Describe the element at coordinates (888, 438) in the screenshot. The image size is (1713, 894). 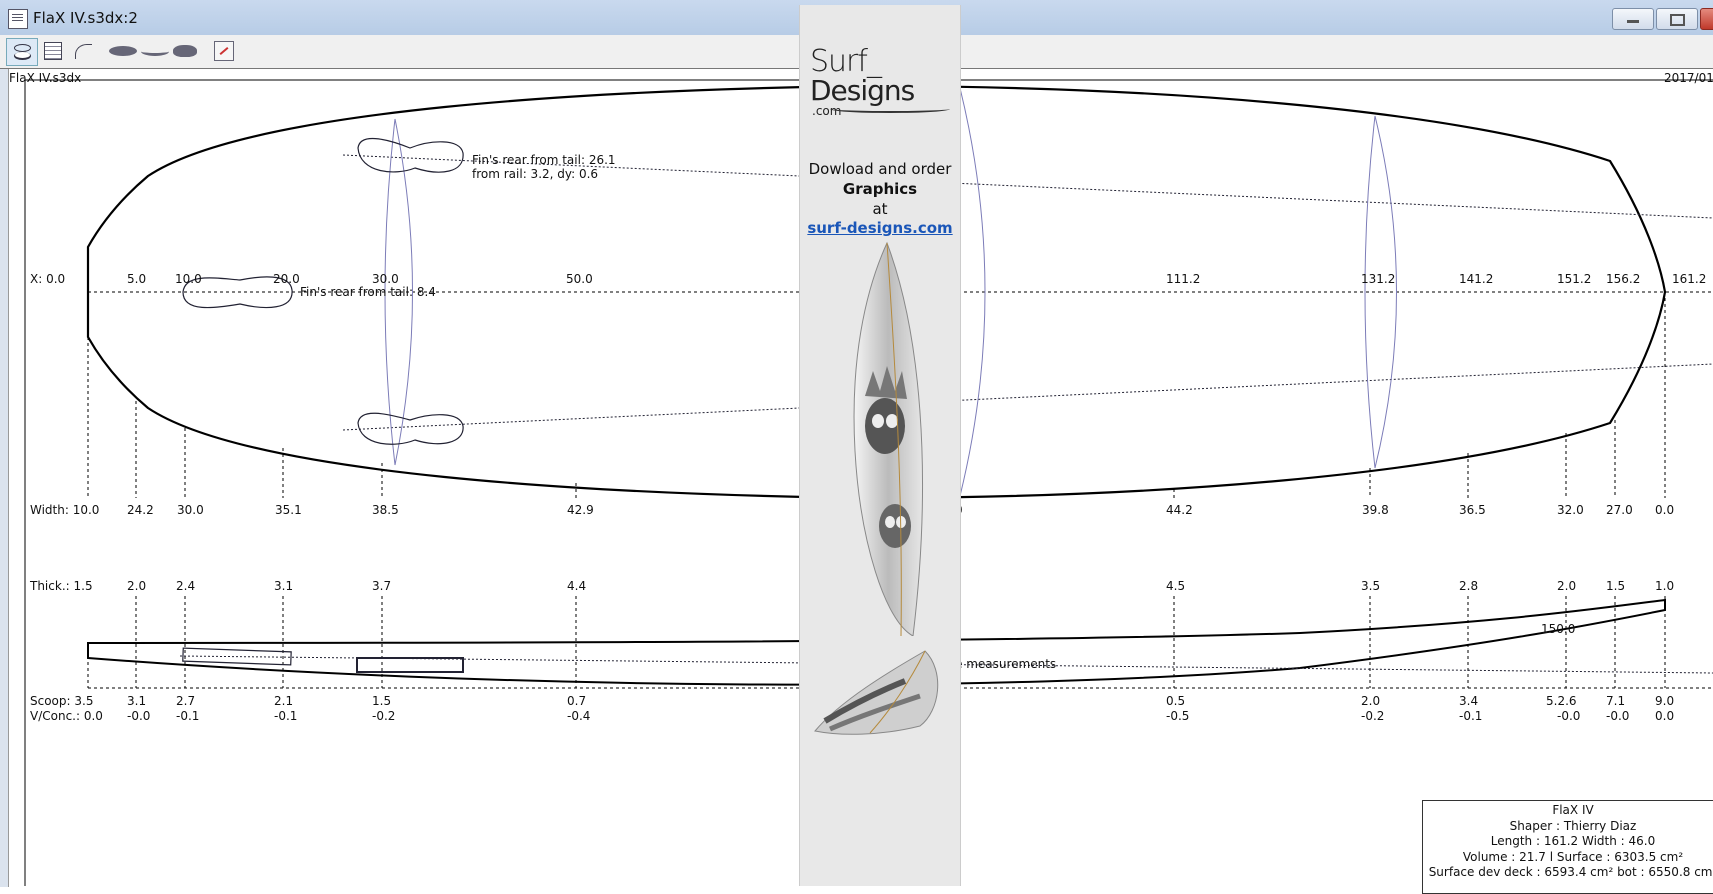
I see `surfboard-graphic-icon` at that location.